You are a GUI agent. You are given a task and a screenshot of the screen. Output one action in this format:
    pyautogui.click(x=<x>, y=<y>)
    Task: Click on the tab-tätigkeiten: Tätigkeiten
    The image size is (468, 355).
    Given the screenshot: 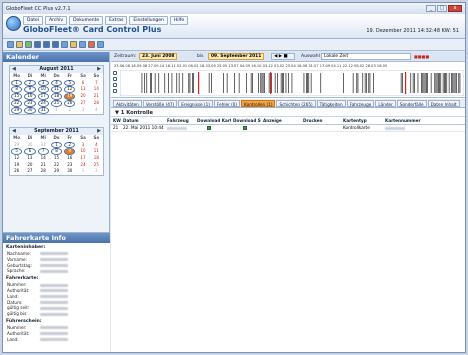 What is the action you would take?
    pyautogui.click(x=331, y=103)
    